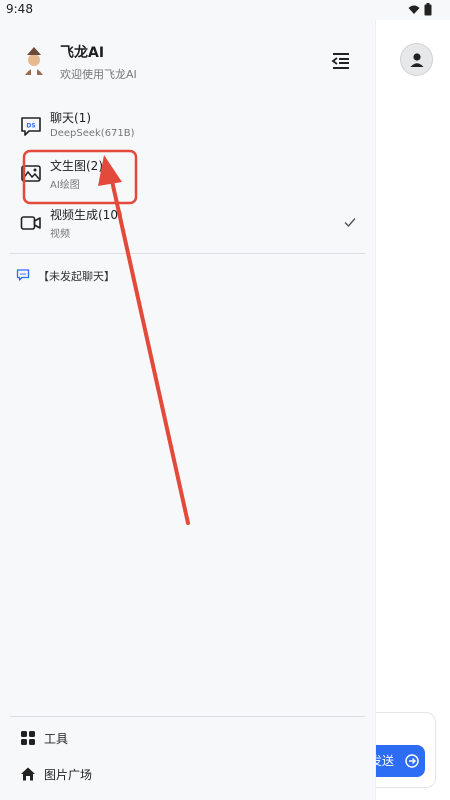  What do you see at coordinates (86, 215) in the screenshot?
I see `mode-title: 视频生成(10)` at bounding box center [86, 215].